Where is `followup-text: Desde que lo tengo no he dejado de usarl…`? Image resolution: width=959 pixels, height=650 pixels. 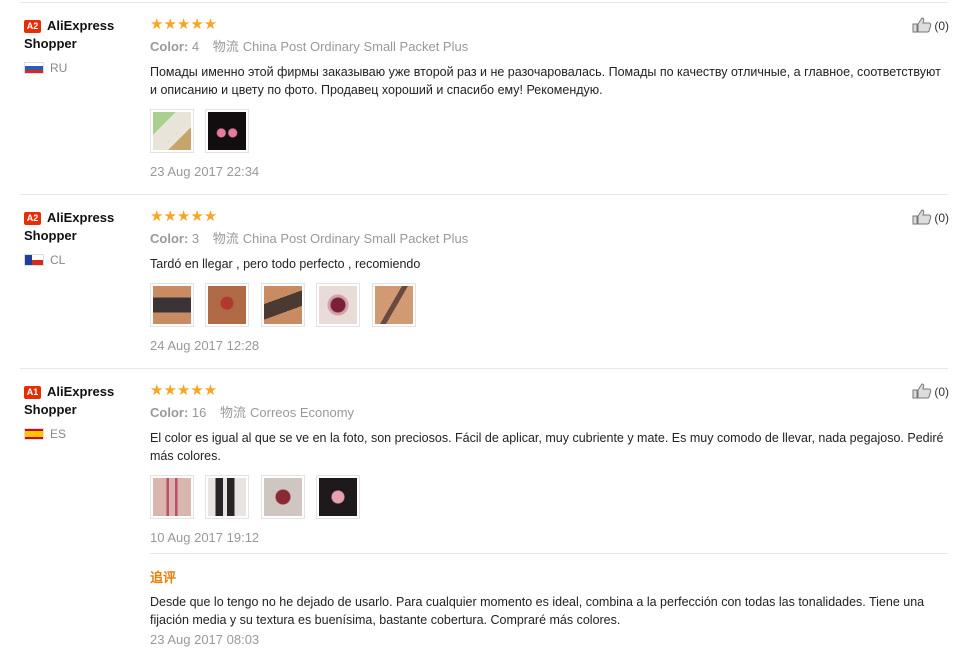
followup-text: Desde que lo tengo no he dejado de usarl… is located at coordinates (537, 611).